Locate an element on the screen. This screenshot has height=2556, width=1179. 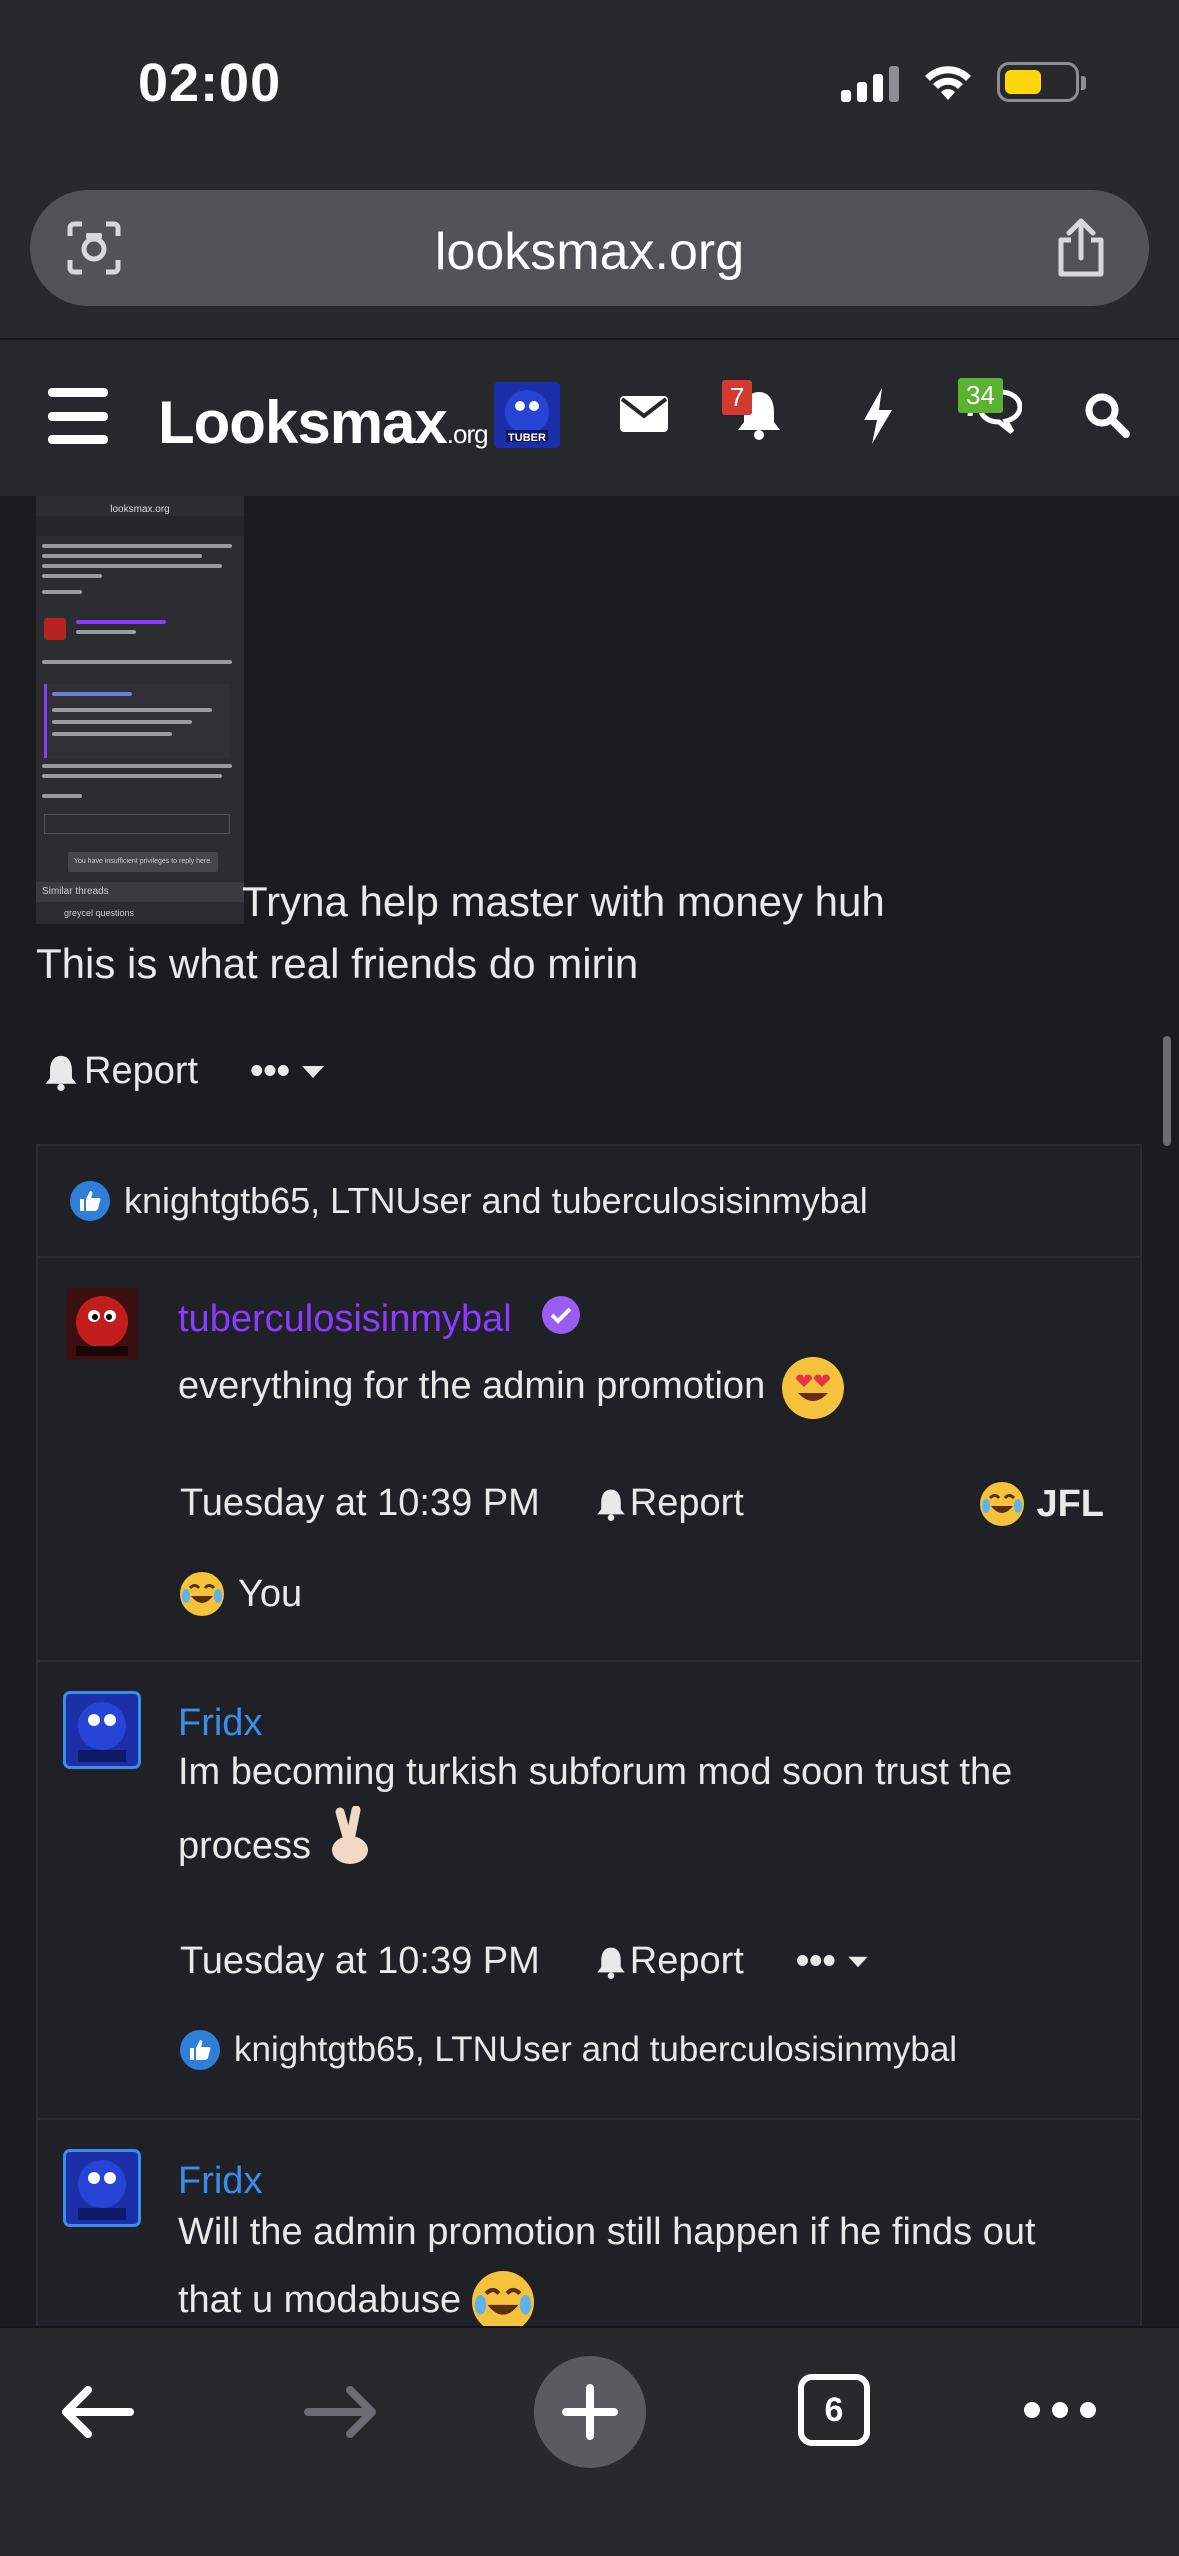
inbox-mail-icon is located at coordinates (644, 414).